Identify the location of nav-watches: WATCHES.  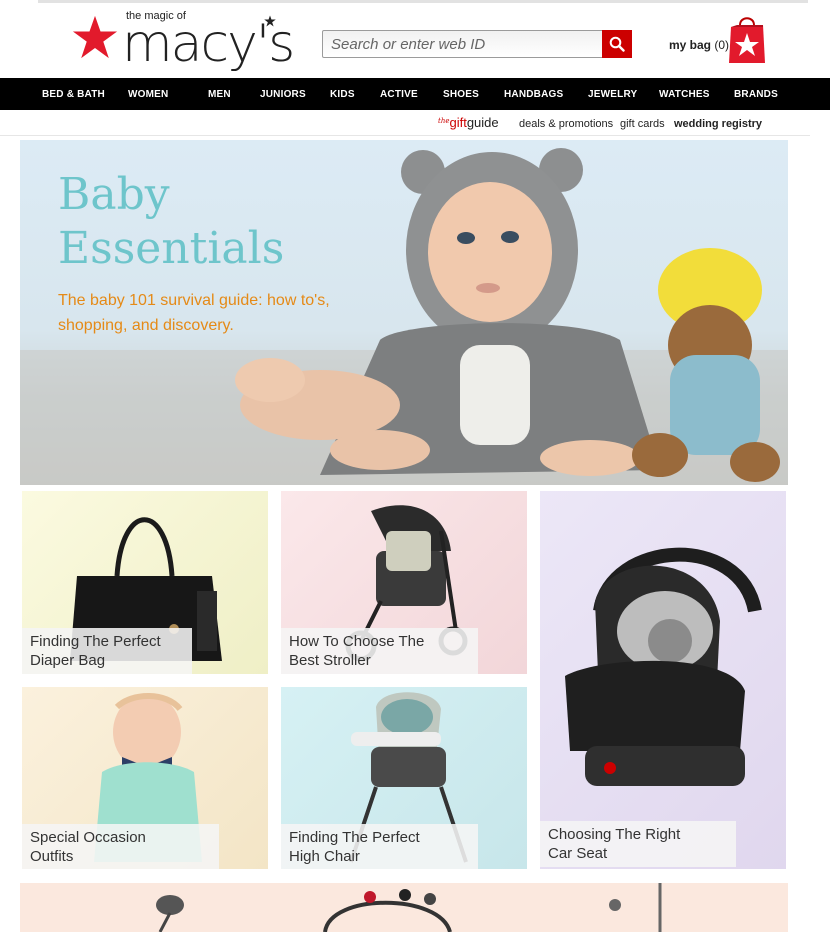
(696, 94).